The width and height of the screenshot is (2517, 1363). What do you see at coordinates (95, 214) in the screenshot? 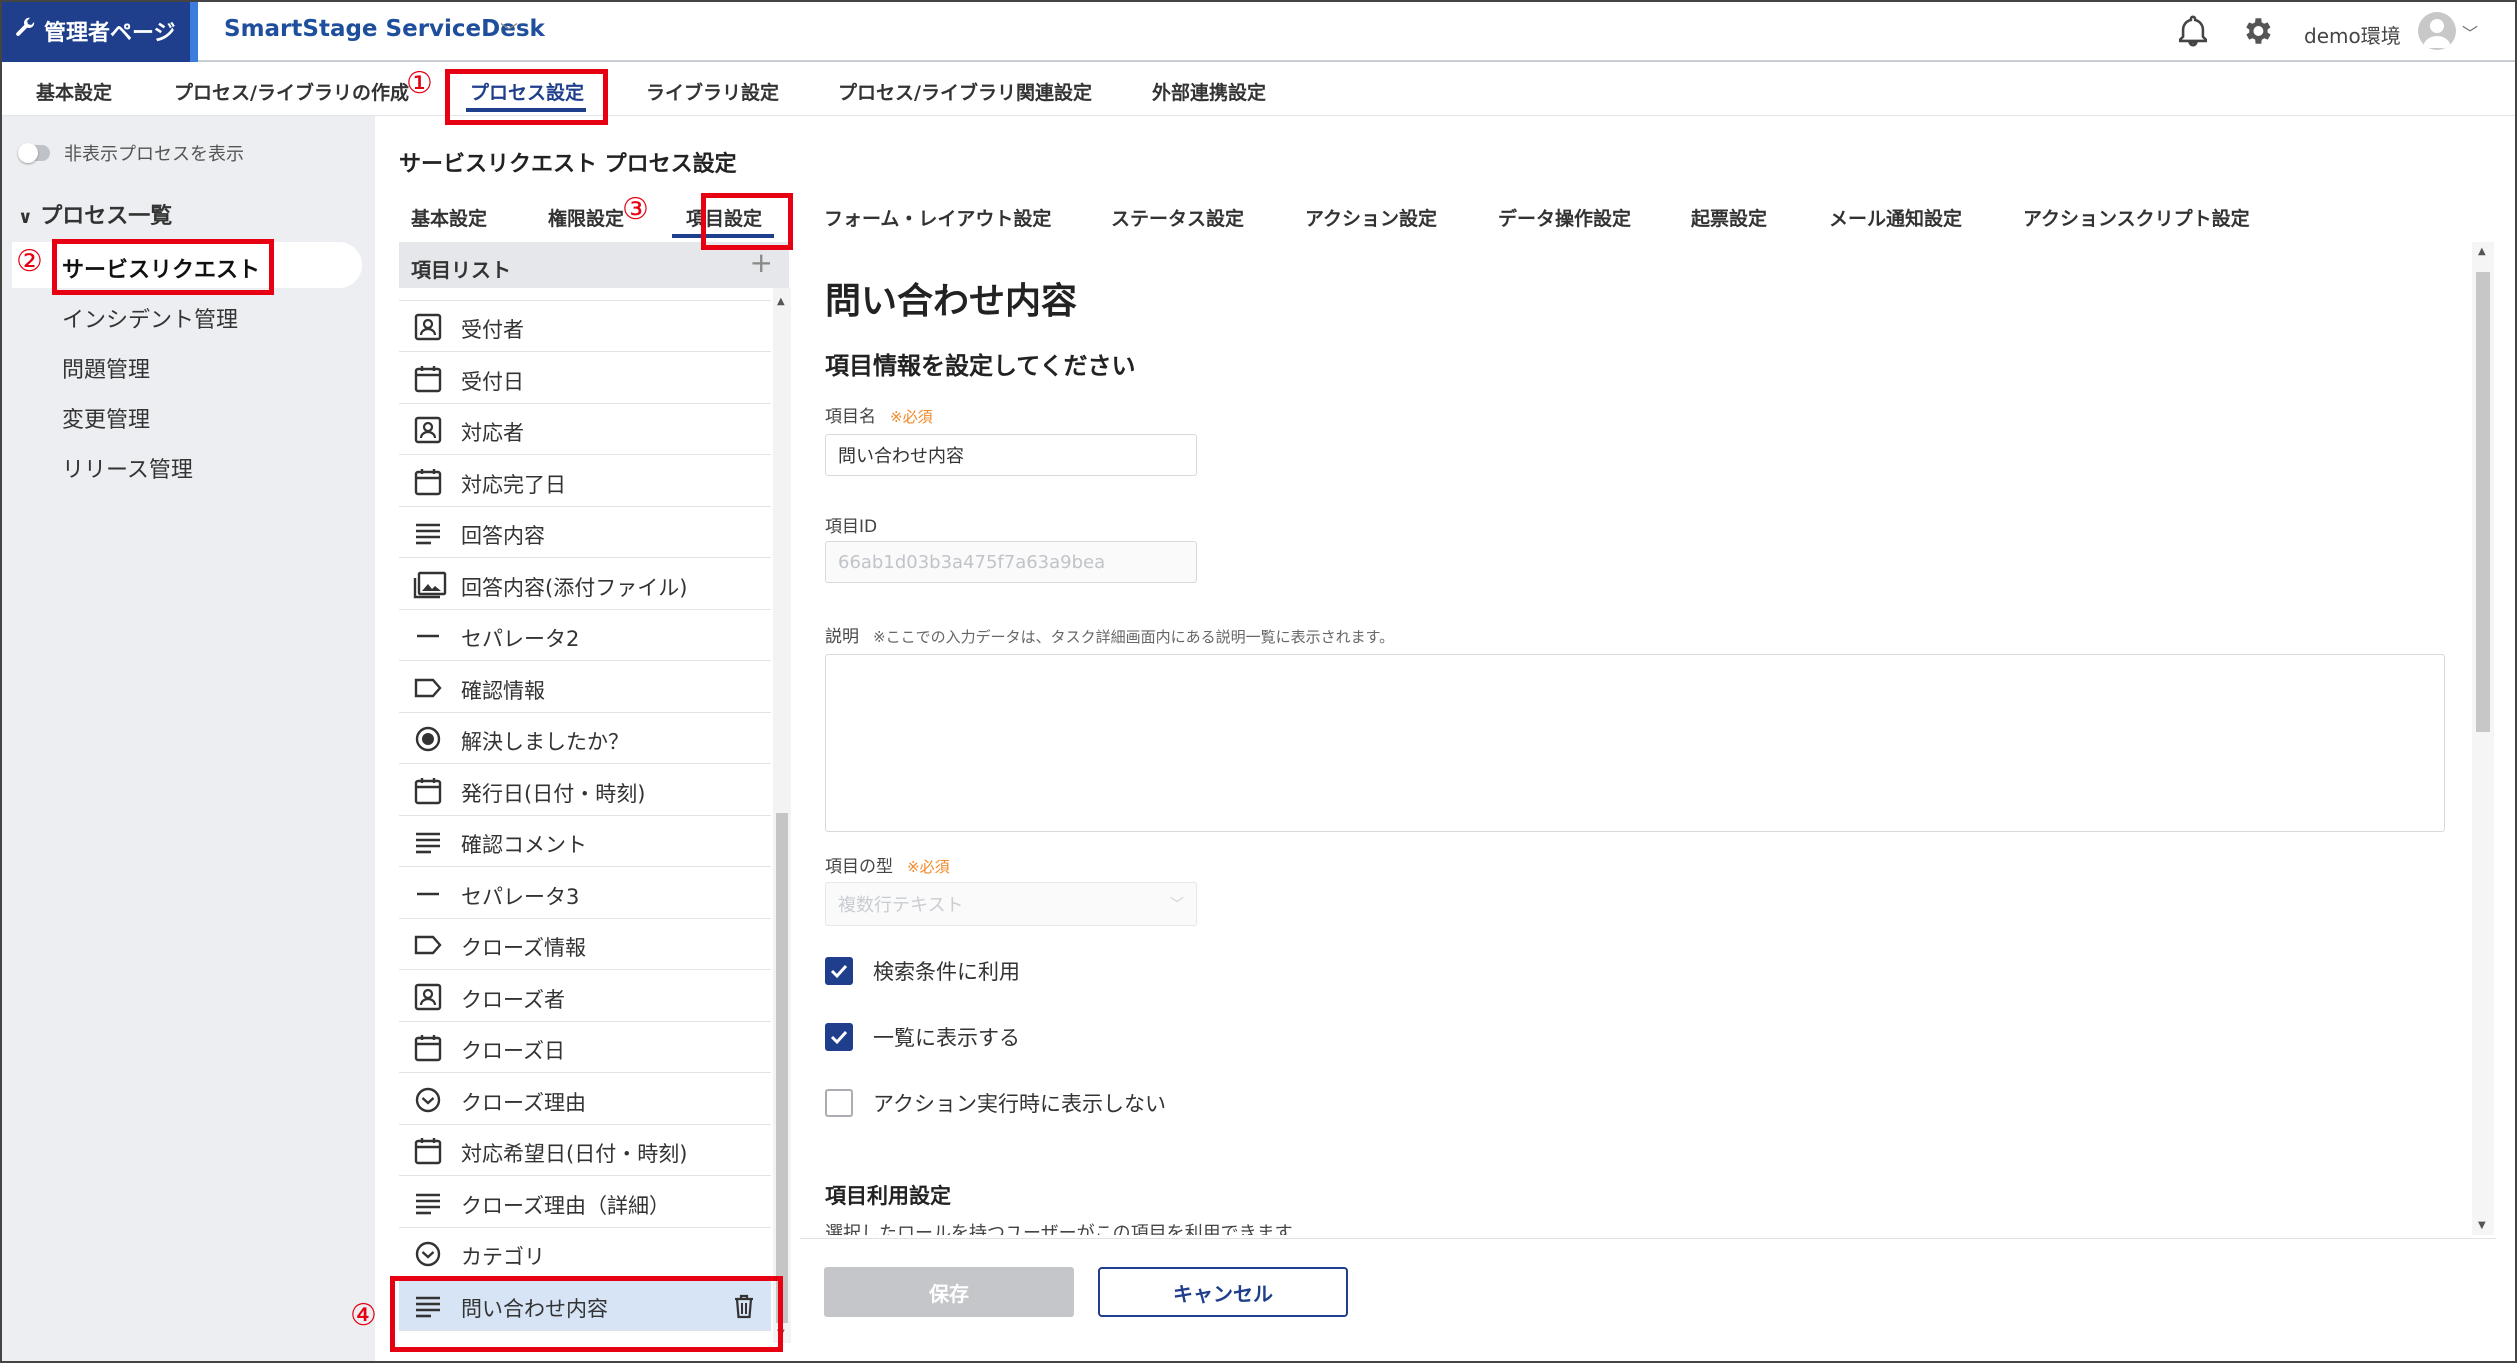
I see `process-list-heading: ∨ プロセス一覧` at bounding box center [95, 214].